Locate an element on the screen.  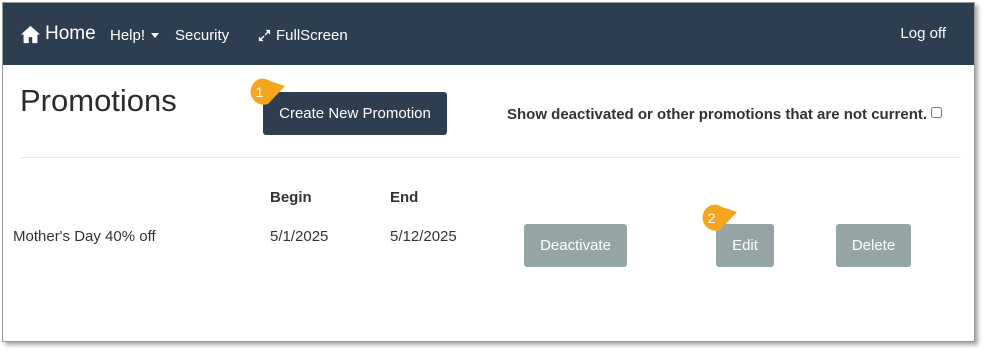
caret-down-icon is located at coordinates (155, 35).